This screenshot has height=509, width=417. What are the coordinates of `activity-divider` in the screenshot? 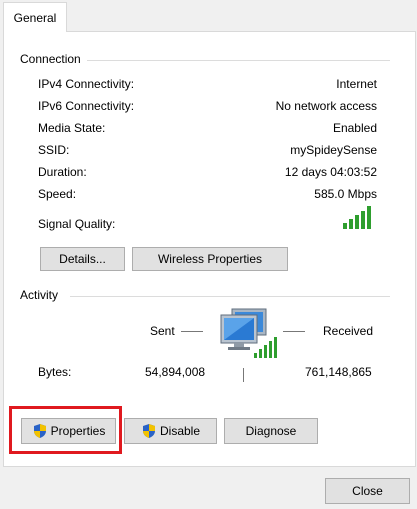 It's located at (230, 296).